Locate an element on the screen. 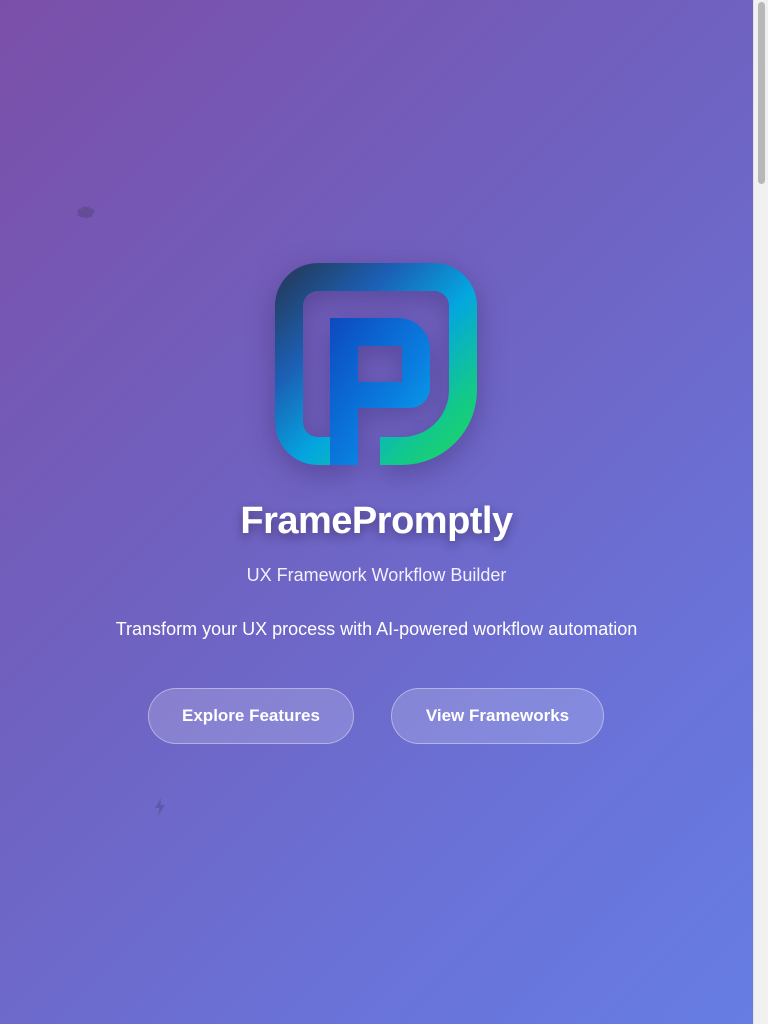  explore-features-button: Explore Features is located at coordinates (251, 716).